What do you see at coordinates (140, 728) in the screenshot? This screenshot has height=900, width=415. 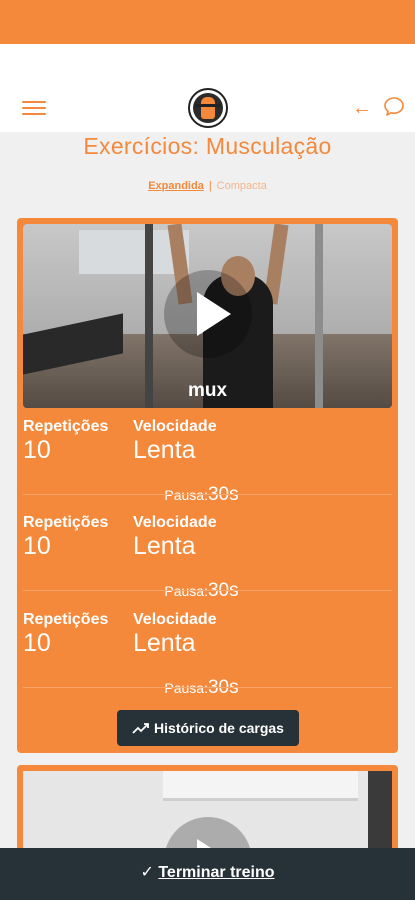 I see `trending-up-icon` at bounding box center [140, 728].